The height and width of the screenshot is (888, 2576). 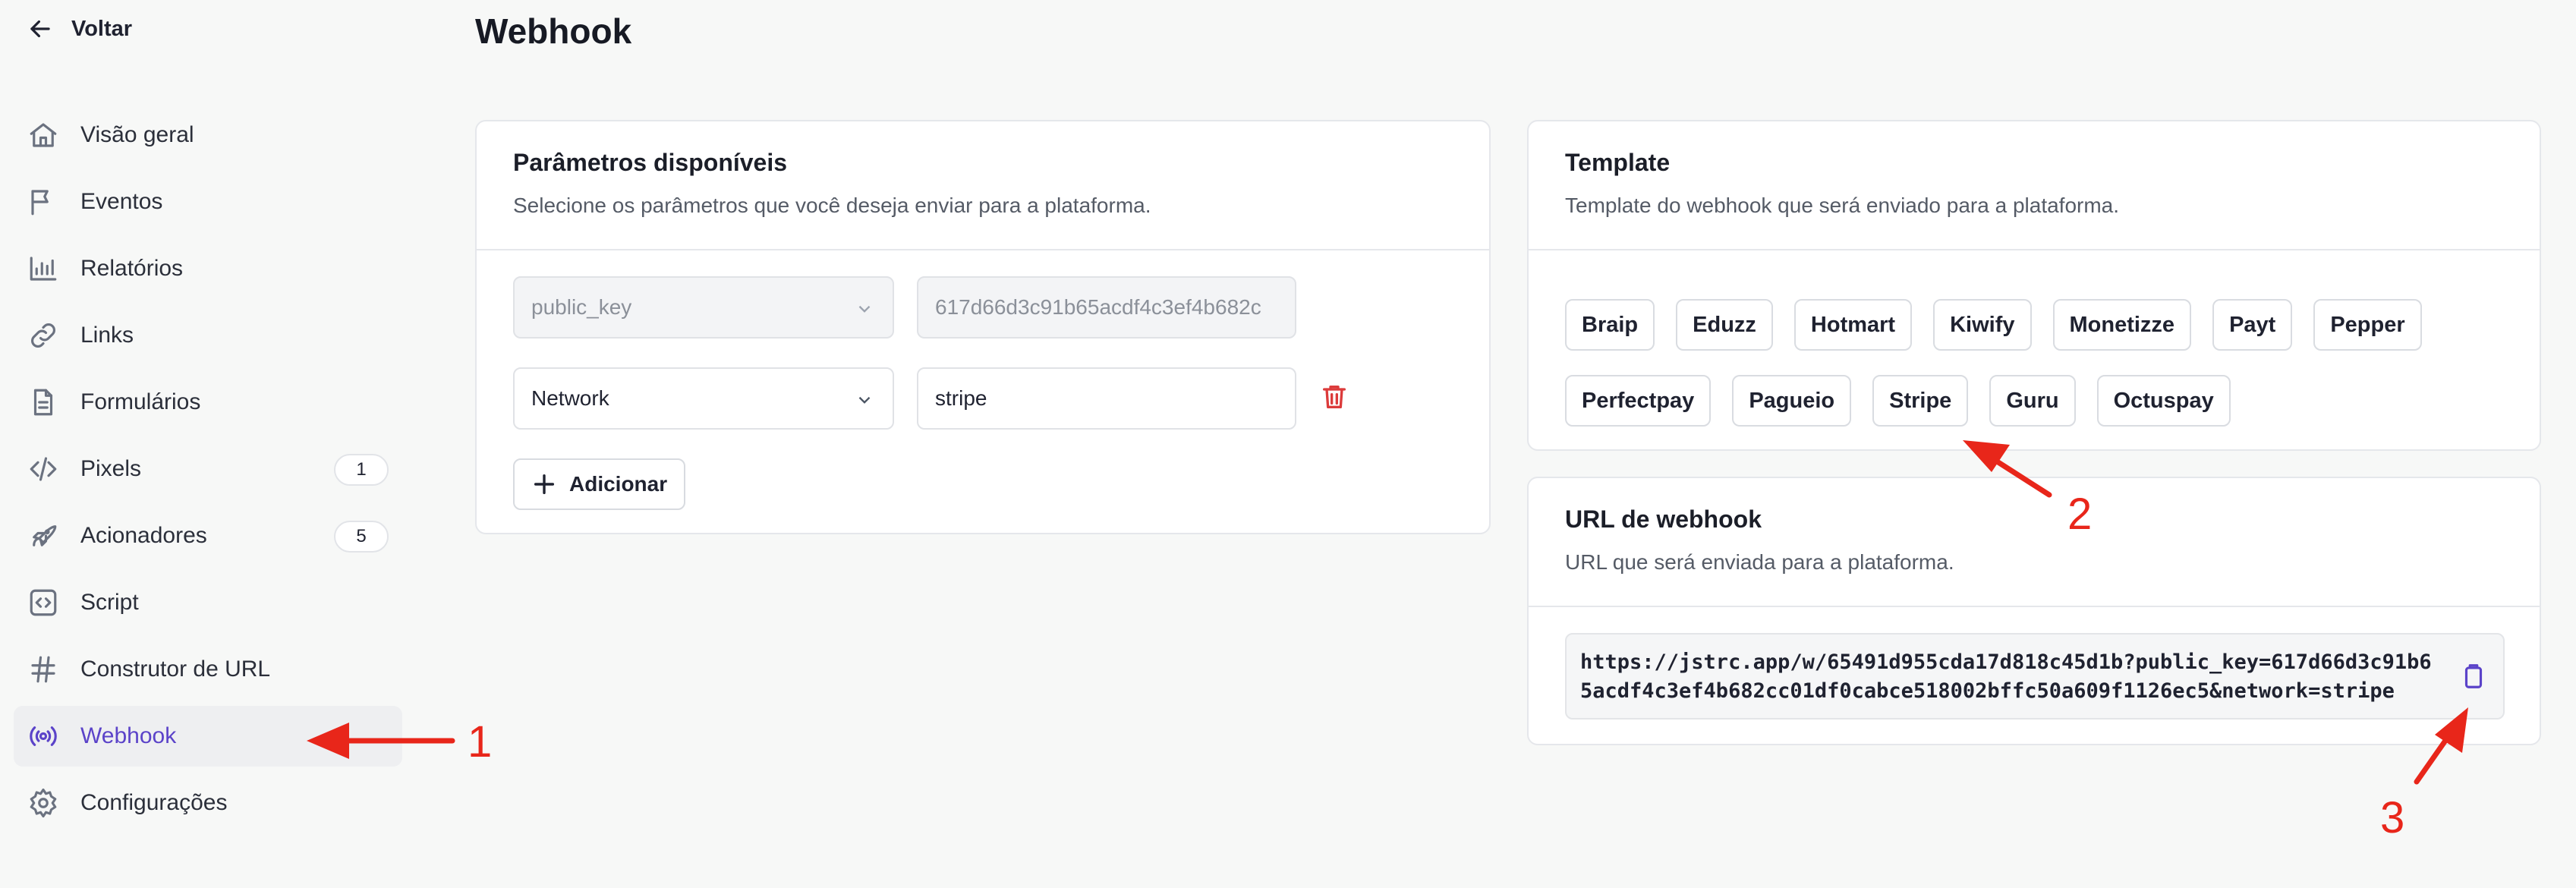 I want to click on broadcast-icon, so click(x=43, y=736).